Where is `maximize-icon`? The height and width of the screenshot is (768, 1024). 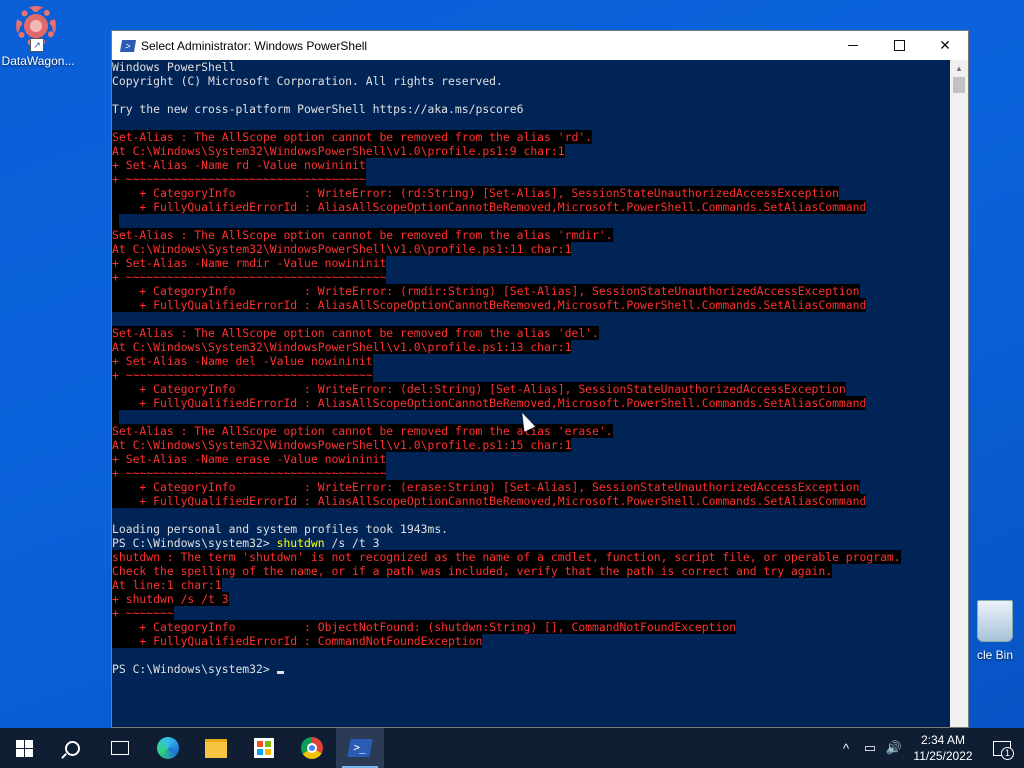
maximize-icon is located at coordinates (899, 45).